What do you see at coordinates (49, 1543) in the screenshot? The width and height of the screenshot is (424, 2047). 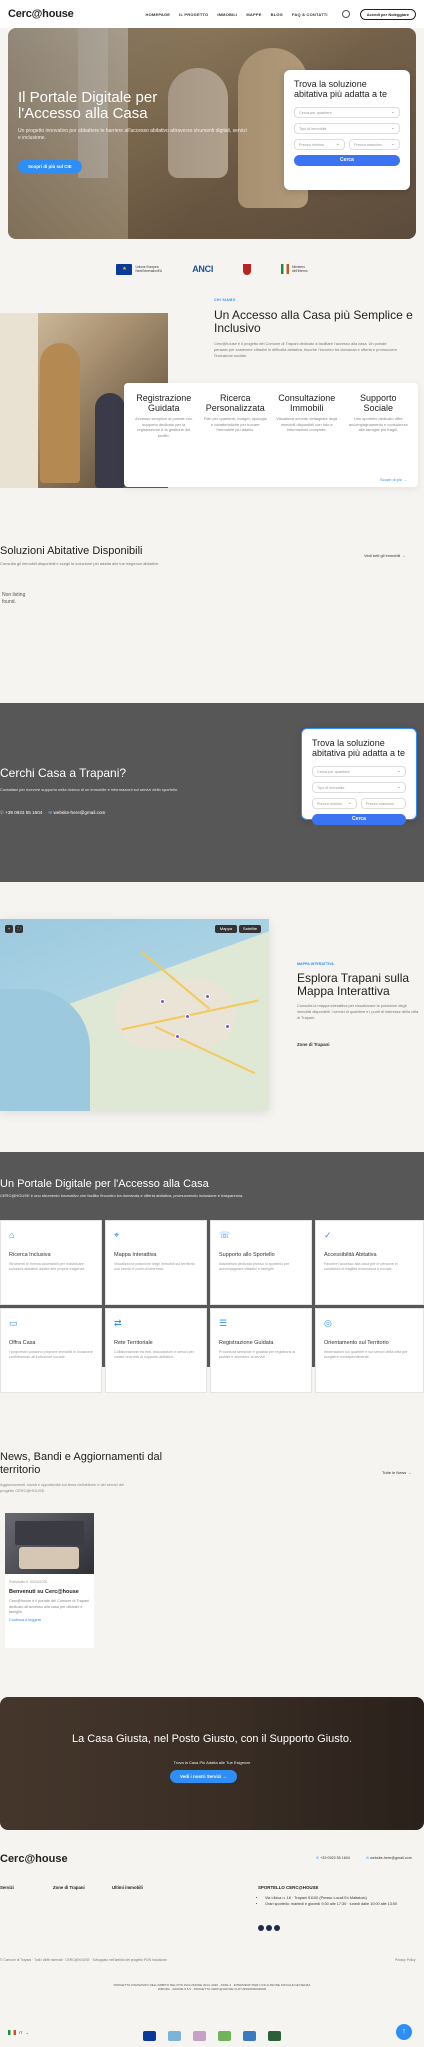 I see `news-card-image` at bounding box center [49, 1543].